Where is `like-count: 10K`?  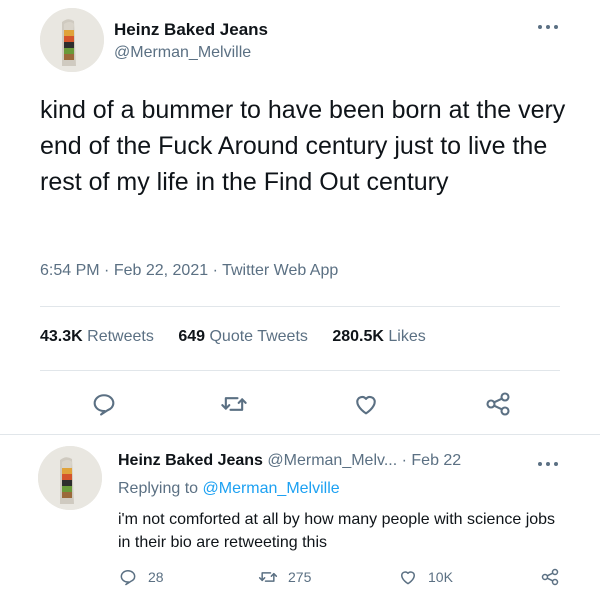 like-count: 10K is located at coordinates (440, 577).